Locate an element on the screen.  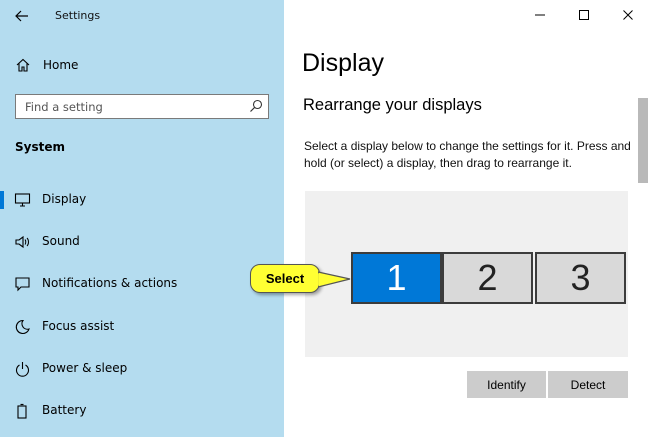
minimize-button is located at coordinates (540, 15).